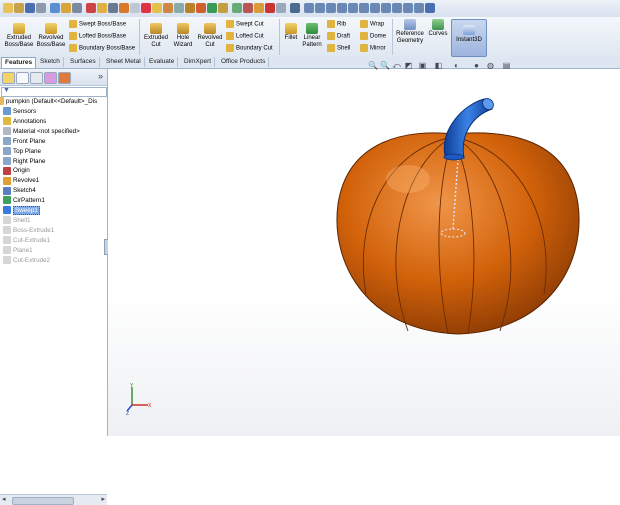  What do you see at coordinates (397, 8) in the screenshot?
I see `view-dimetric-icon` at bounding box center [397, 8].